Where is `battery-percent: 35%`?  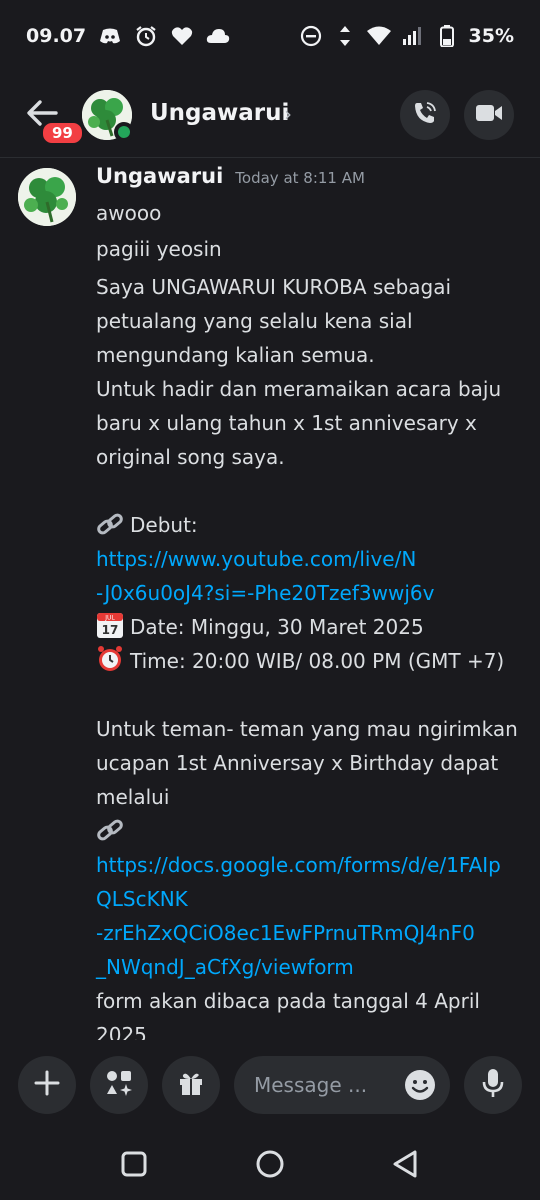
battery-percent: 35% is located at coordinates (491, 36).